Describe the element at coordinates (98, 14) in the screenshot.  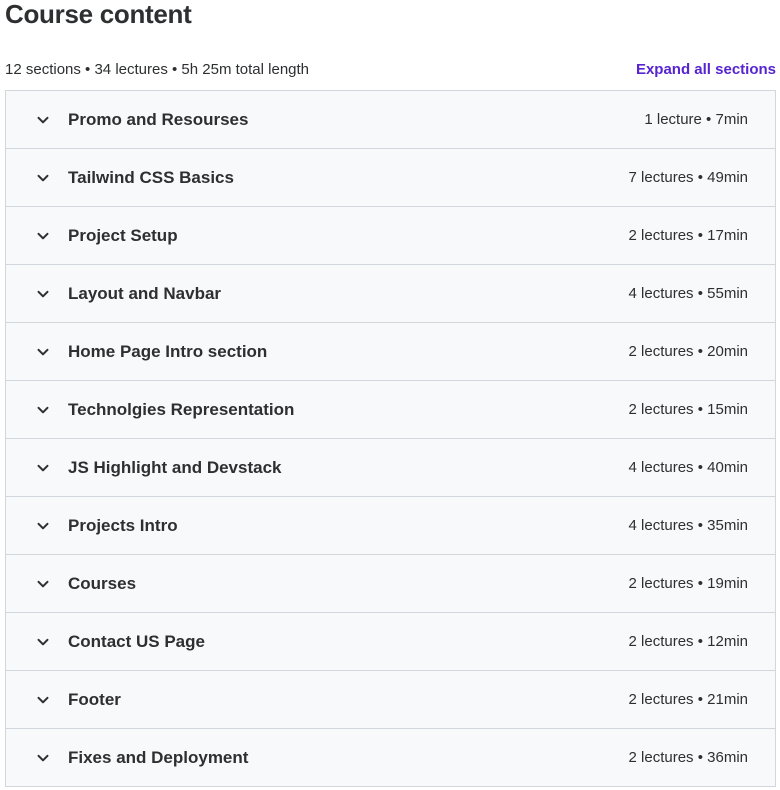
I see `page-title: Course content` at that location.